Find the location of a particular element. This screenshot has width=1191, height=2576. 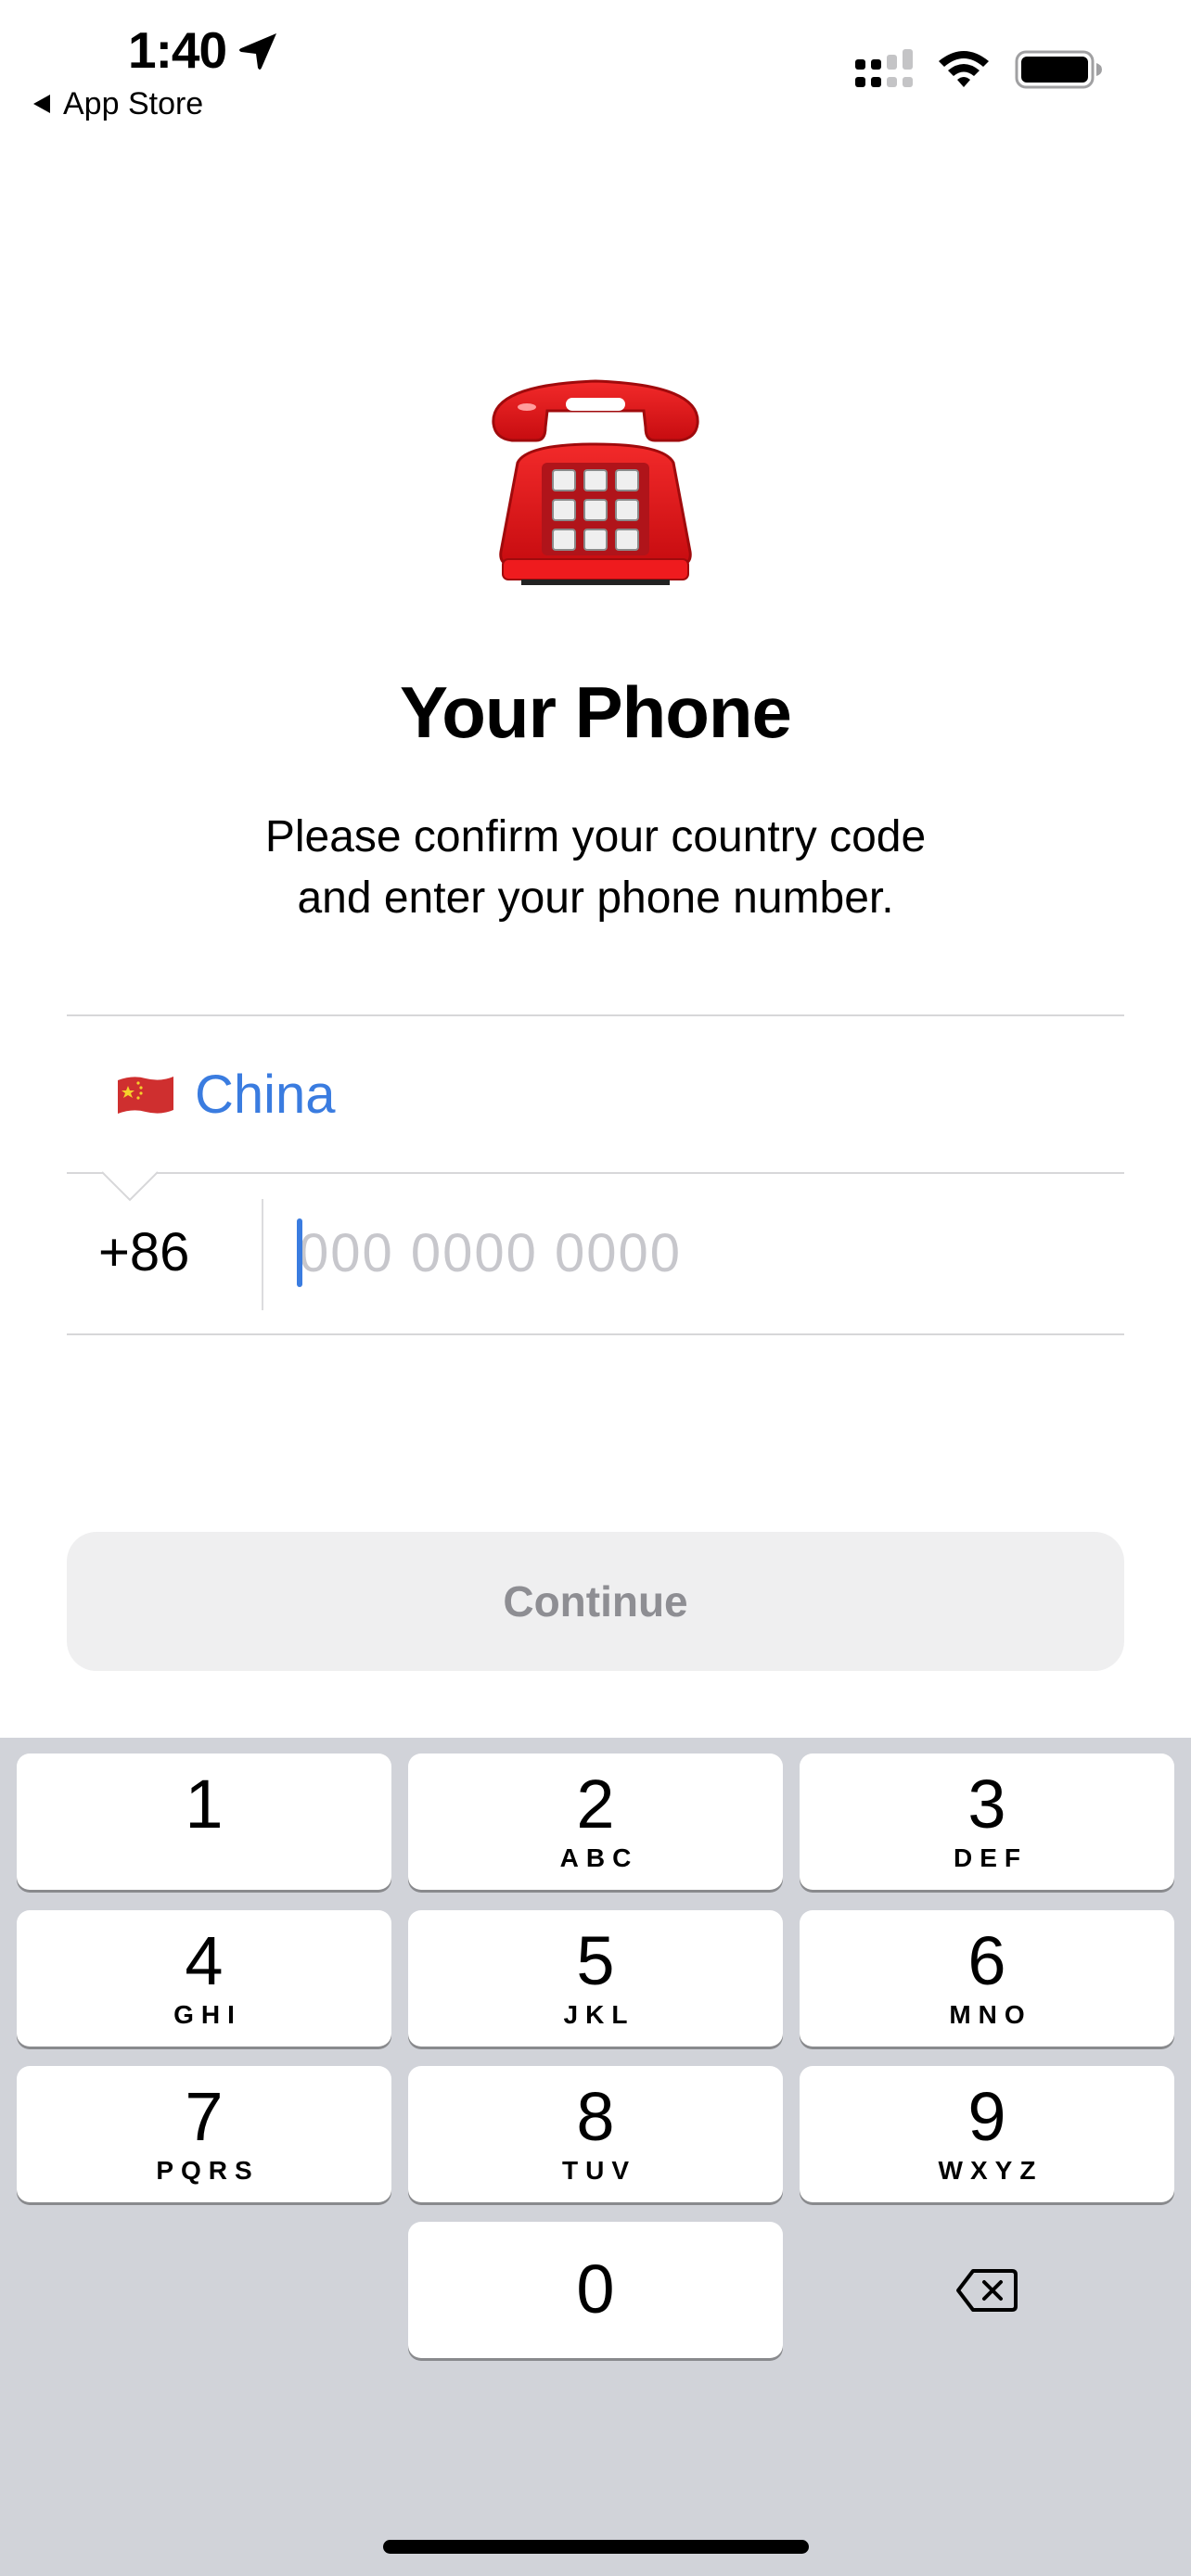

china-flag-icon is located at coordinates (145, 1096).